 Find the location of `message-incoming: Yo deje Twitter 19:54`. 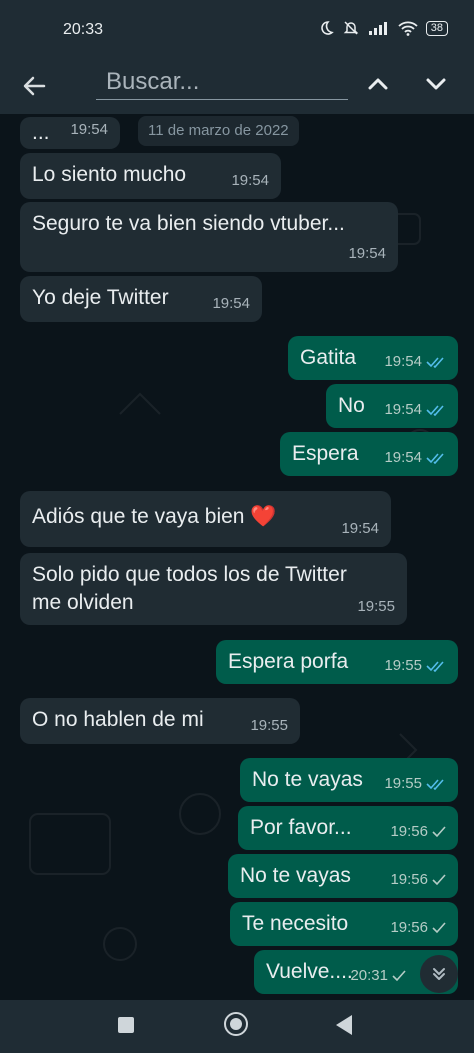

message-incoming: Yo deje Twitter 19:54 is located at coordinates (141, 299).